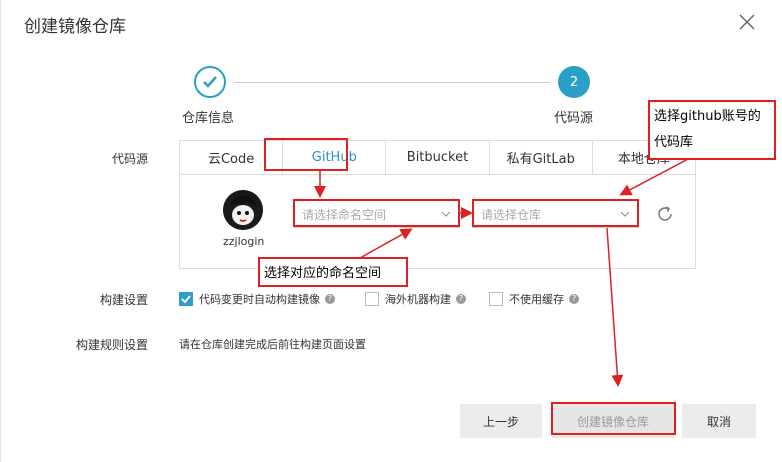  I want to click on left-edge-divider, so click(0, 231).